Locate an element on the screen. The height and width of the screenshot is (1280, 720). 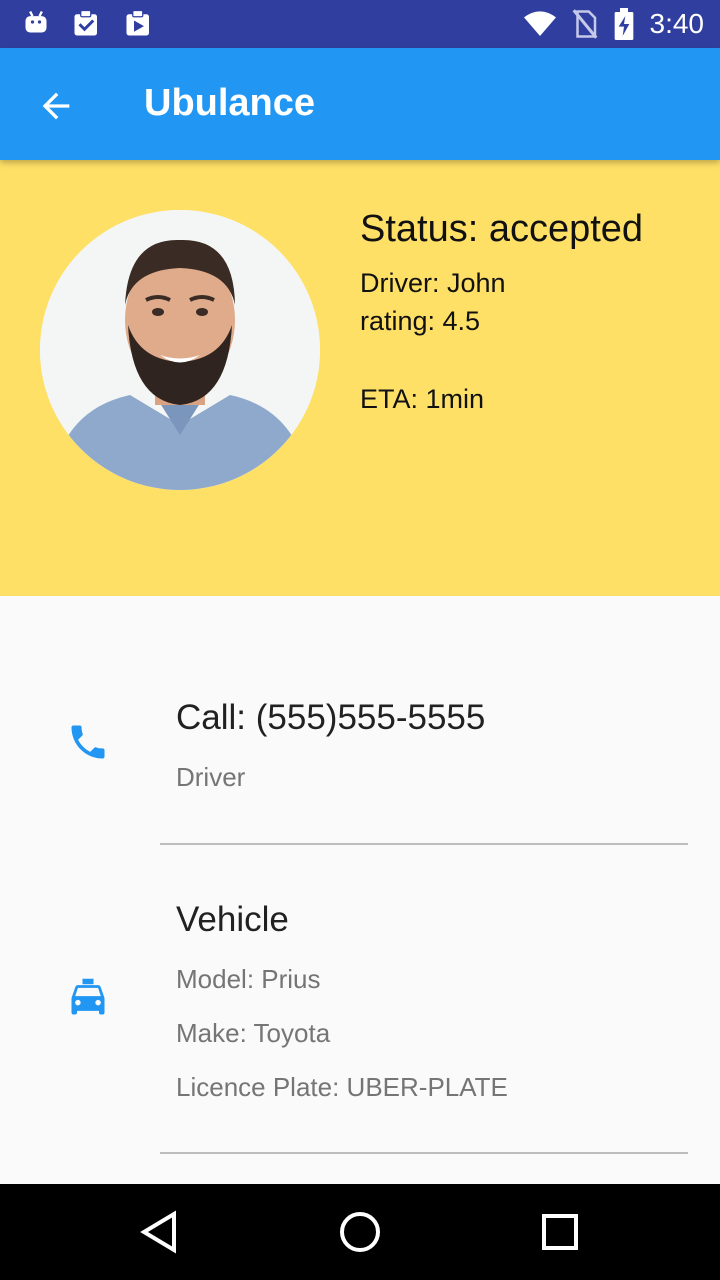
play-store-icon is located at coordinates (137, 22).